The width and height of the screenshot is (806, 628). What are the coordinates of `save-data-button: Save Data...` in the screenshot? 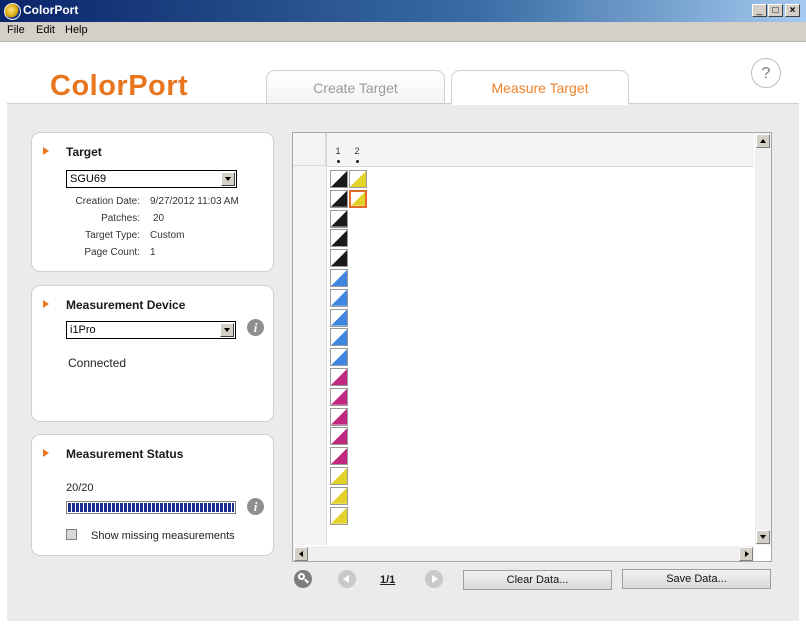 It's located at (696, 579).